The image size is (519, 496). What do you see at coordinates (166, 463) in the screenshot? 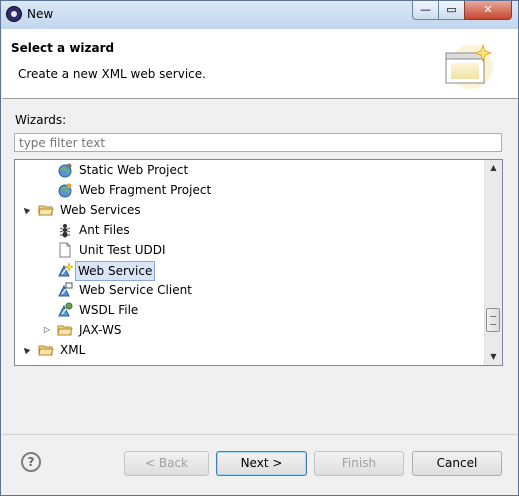
I see `back-button: < Back` at bounding box center [166, 463].